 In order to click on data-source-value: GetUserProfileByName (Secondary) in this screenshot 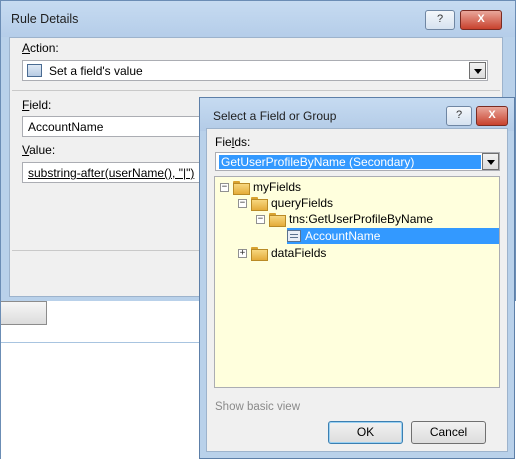, I will do `click(350, 162)`.